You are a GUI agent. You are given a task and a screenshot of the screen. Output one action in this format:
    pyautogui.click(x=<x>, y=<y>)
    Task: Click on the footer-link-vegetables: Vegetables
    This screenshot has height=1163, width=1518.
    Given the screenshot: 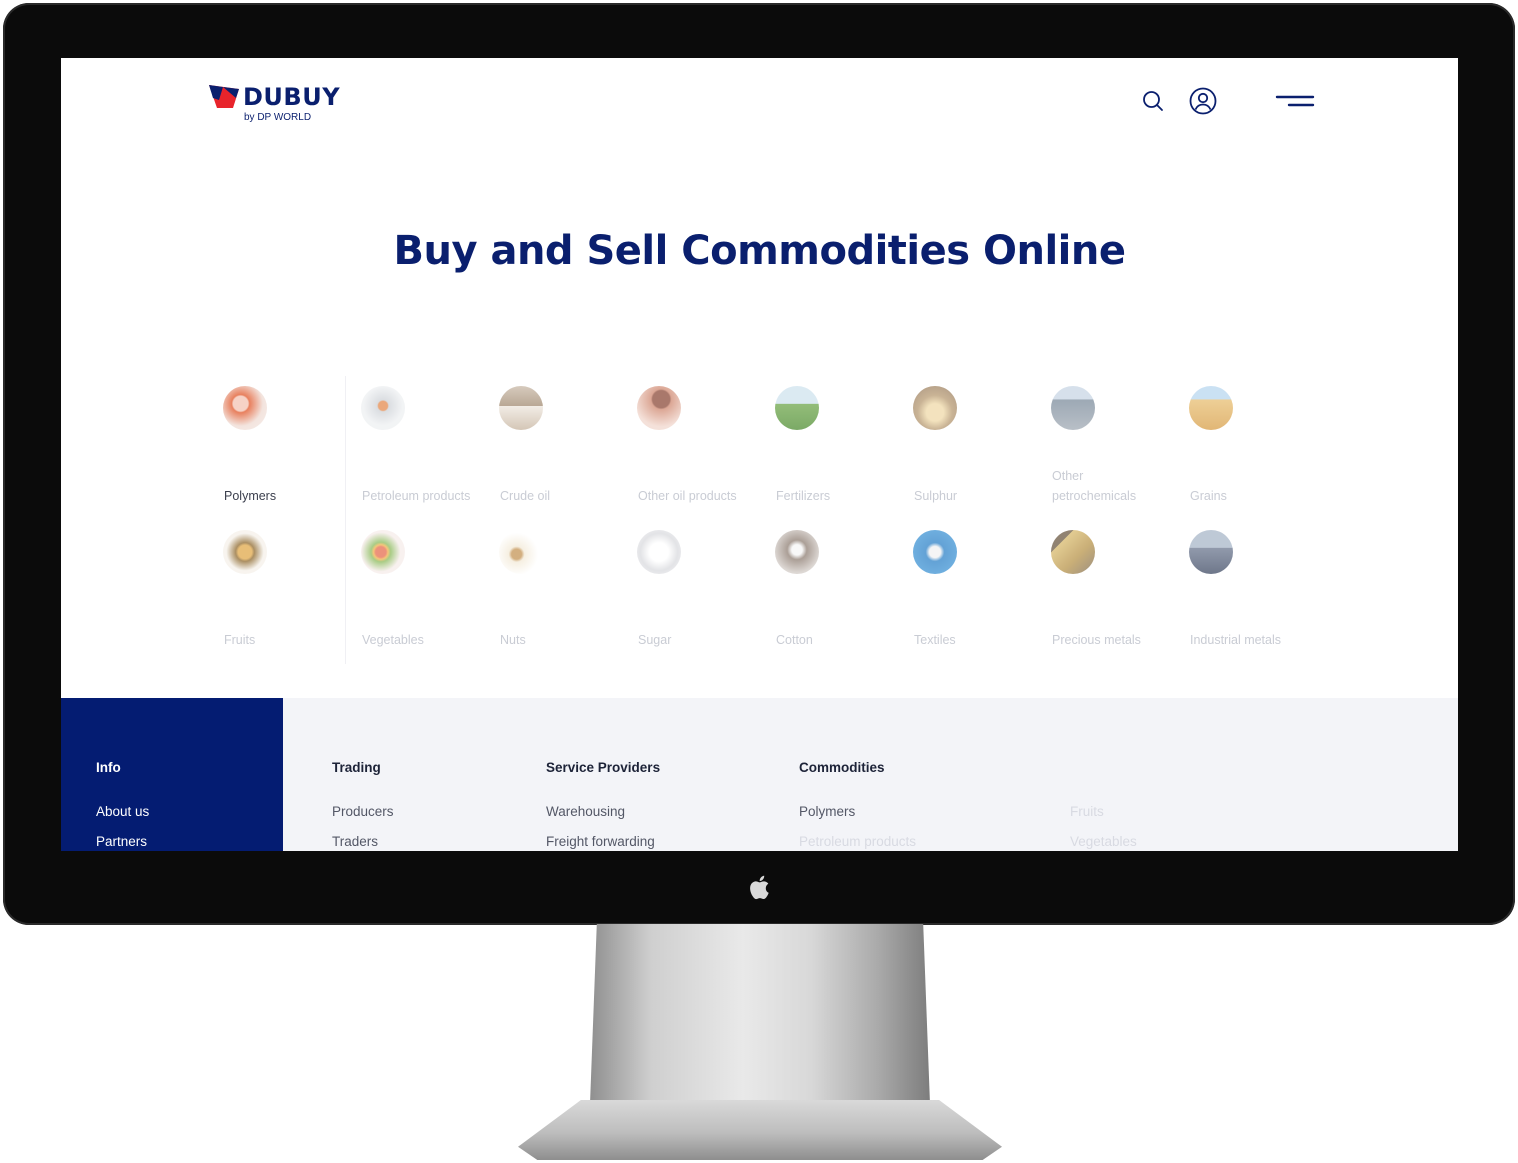 What is the action you would take?
    pyautogui.click(x=1103, y=839)
    